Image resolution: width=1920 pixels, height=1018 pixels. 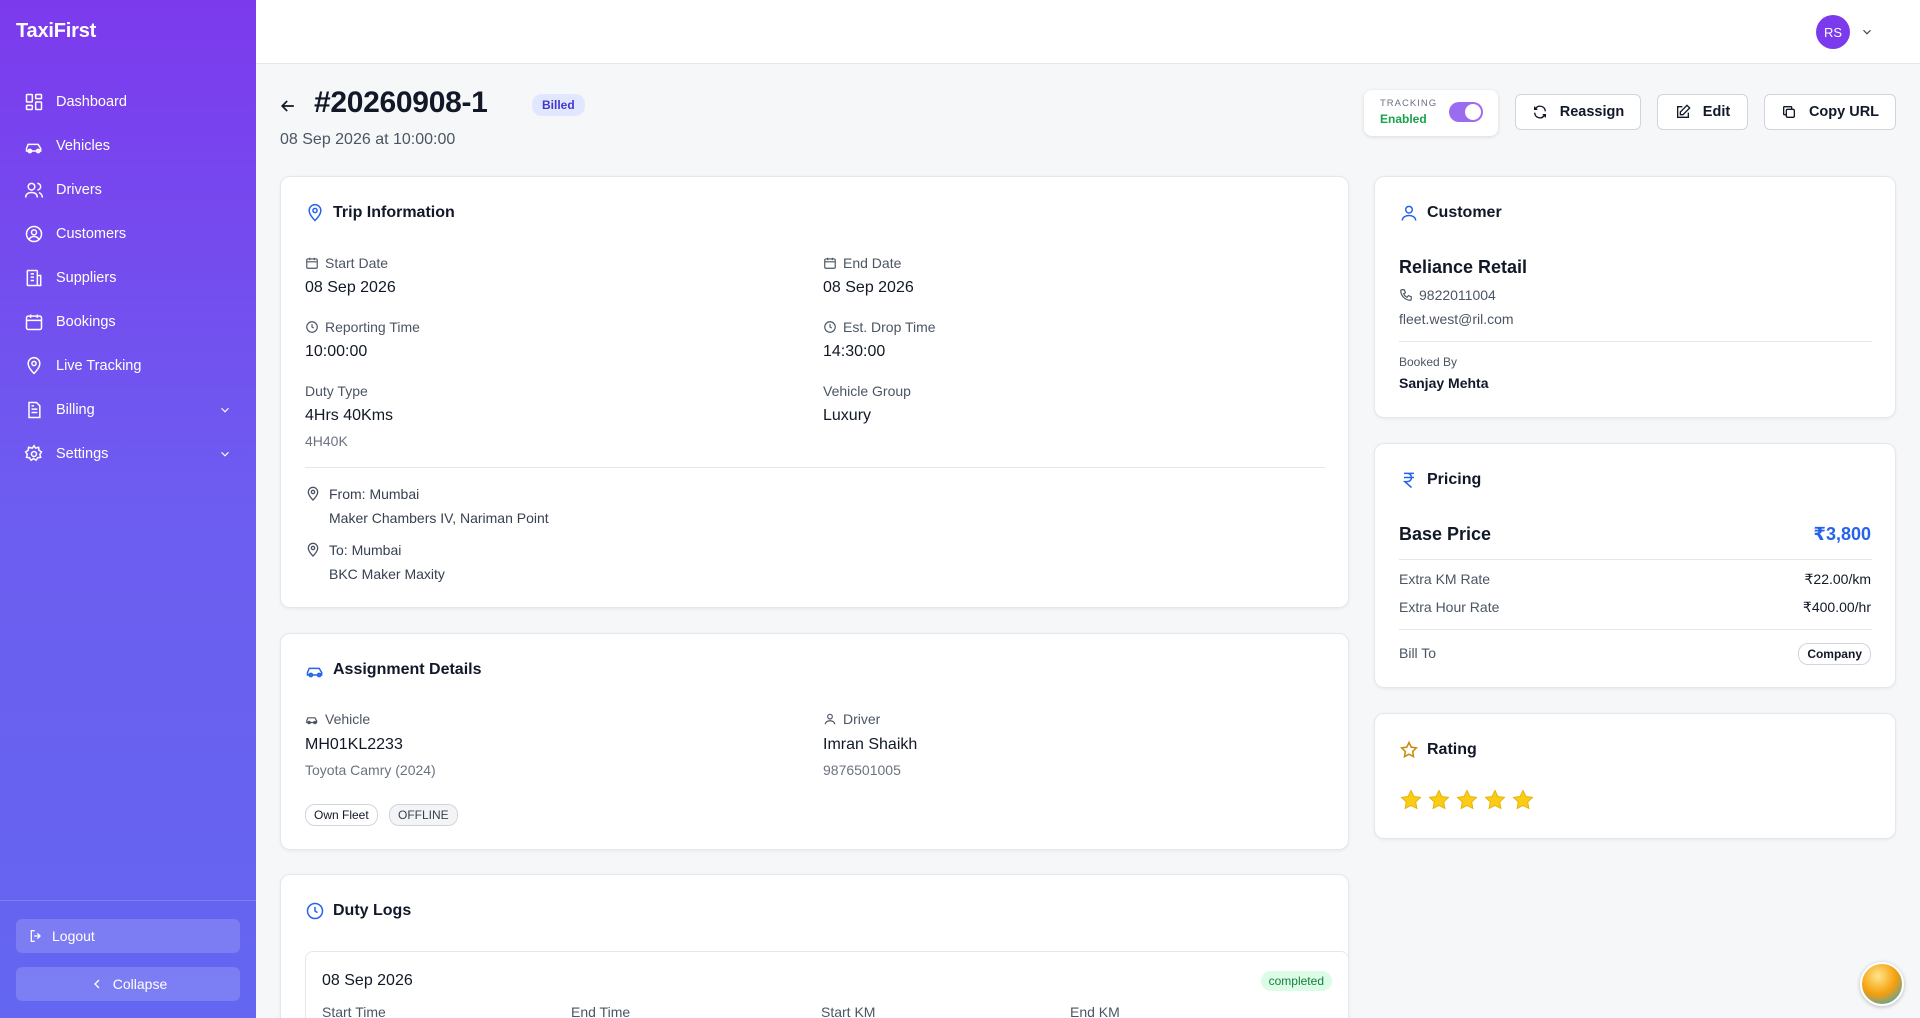 What do you see at coordinates (1789, 112) in the screenshot?
I see `copy-icon` at bounding box center [1789, 112].